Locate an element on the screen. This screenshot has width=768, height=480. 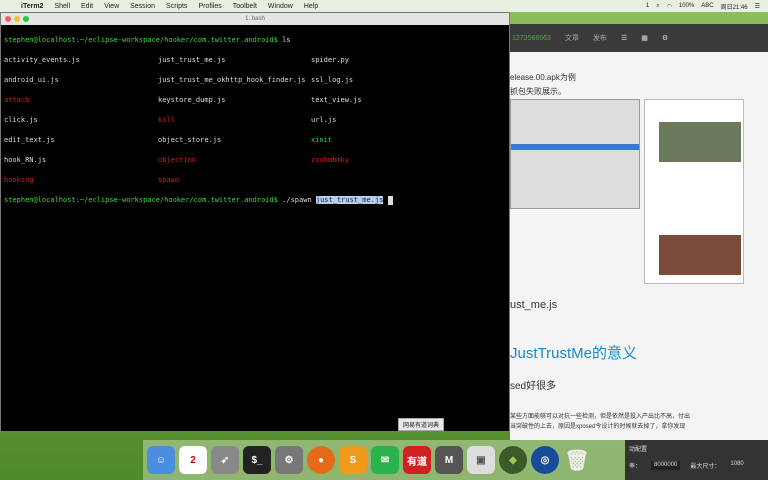
file: activity_events.js is located at coordinates (42, 60).